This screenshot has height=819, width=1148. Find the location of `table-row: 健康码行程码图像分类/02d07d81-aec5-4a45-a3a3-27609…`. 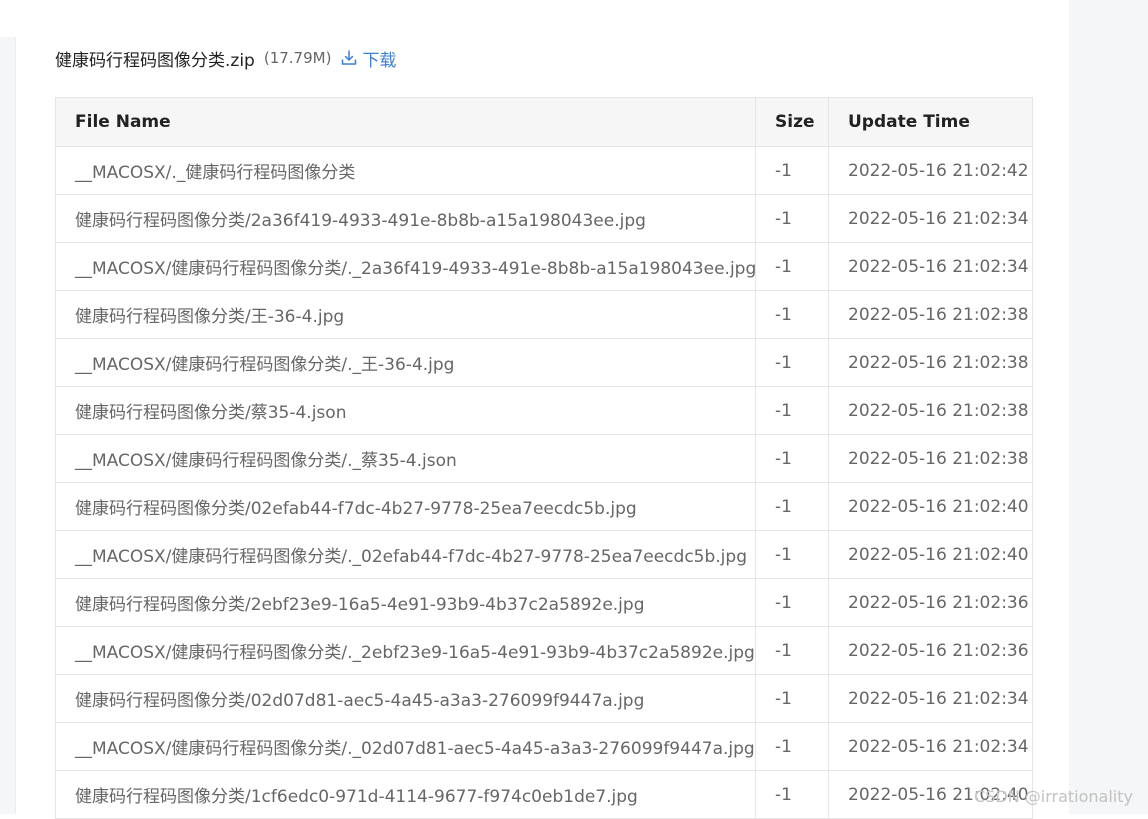

table-row: 健康码行程码图像分类/02d07d81-aec5-4a45-a3a3-27609… is located at coordinates (544, 699).